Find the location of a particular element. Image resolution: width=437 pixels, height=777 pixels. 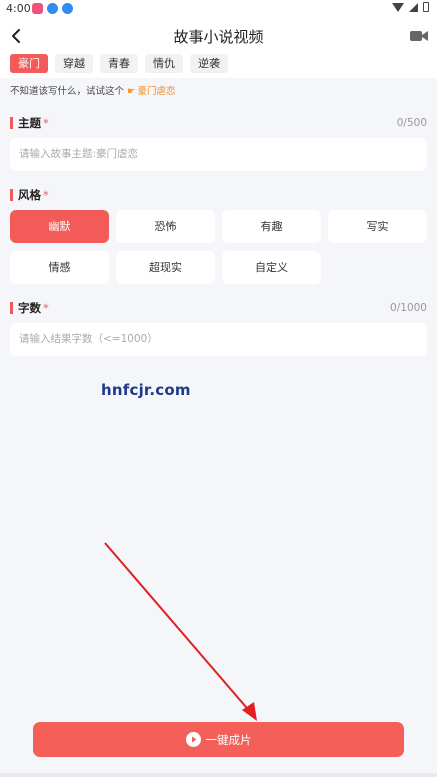

pointing-hand-icon: ☛ is located at coordinates (131, 91).